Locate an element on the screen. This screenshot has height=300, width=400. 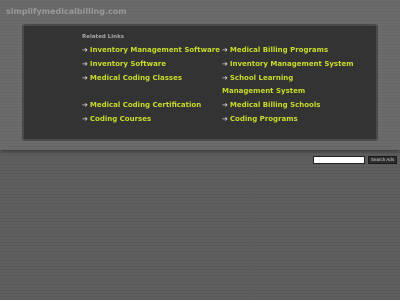
domain-title: simplifymedicalbilling.com is located at coordinates (66, 11).